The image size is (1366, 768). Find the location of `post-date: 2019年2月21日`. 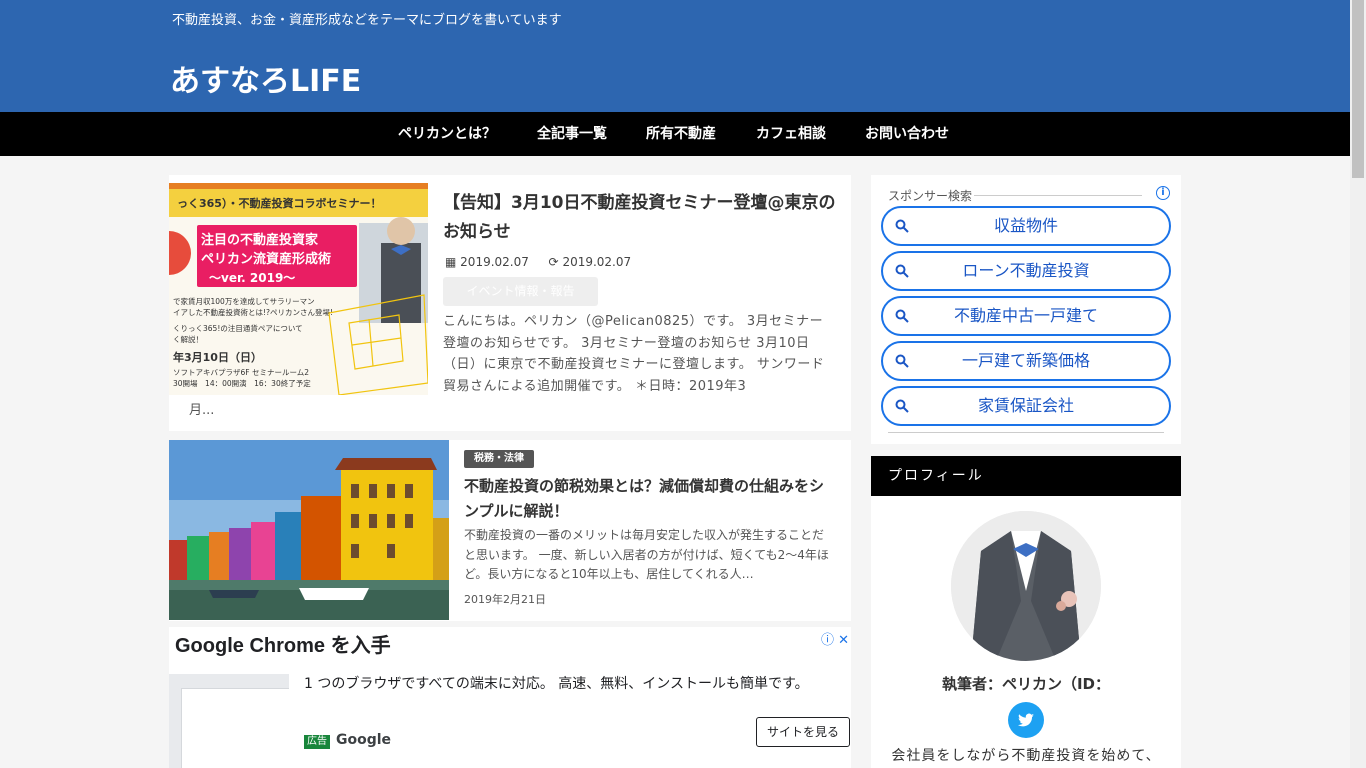

post-date: 2019年2月21日 is located at coordinates (505, 599).